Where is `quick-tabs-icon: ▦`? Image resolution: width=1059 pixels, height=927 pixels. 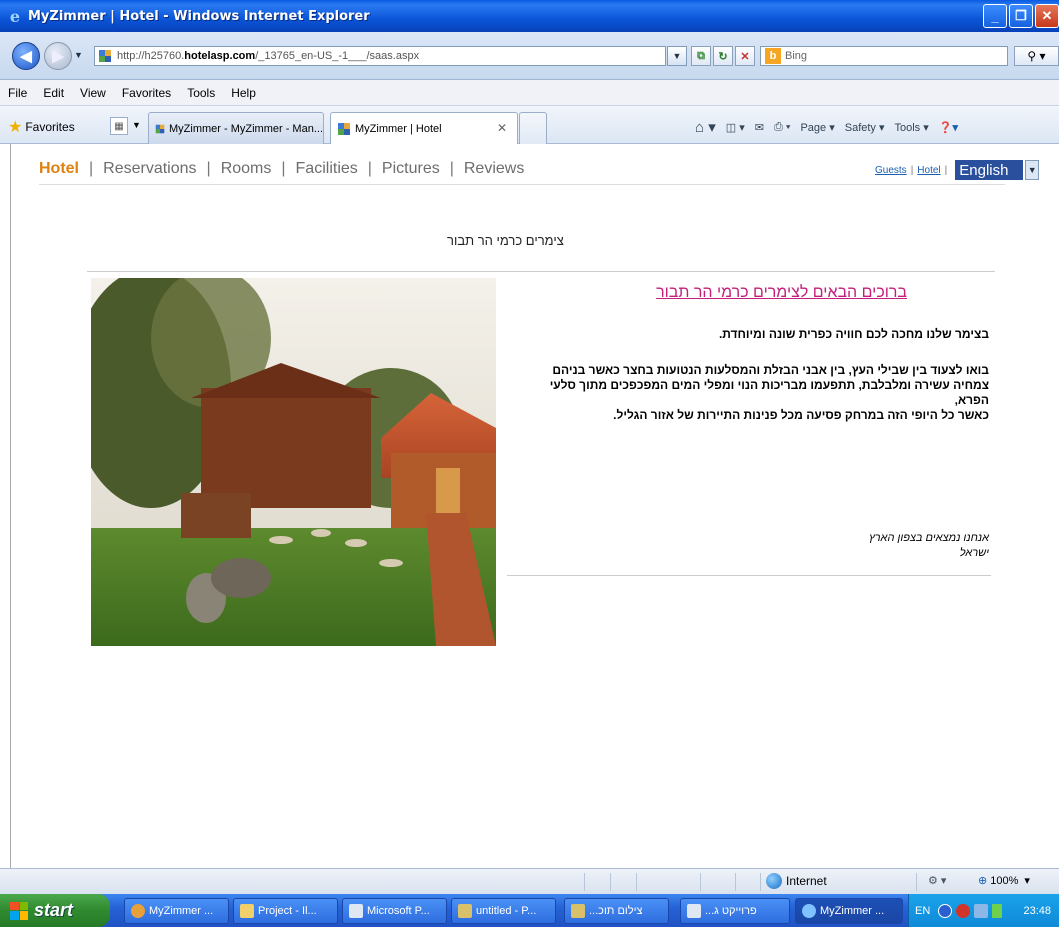
quick-tabs-icon: ▦ is located at coordinates (119, 126).